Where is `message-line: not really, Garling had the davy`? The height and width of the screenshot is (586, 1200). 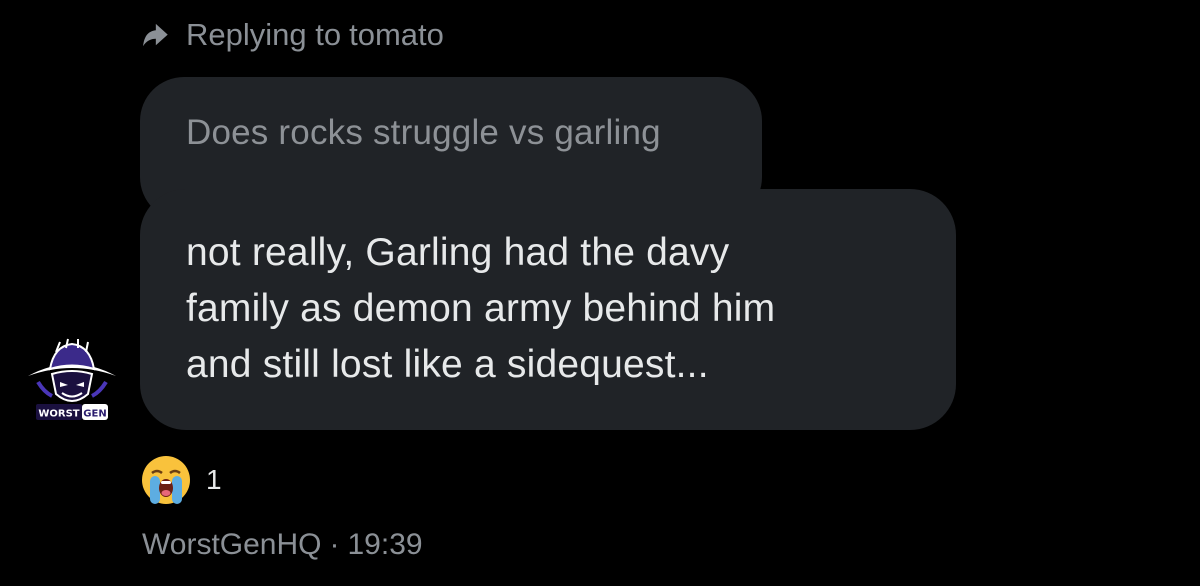 message-line: not really, Garling had the davy is located at coordinates (458, 252).